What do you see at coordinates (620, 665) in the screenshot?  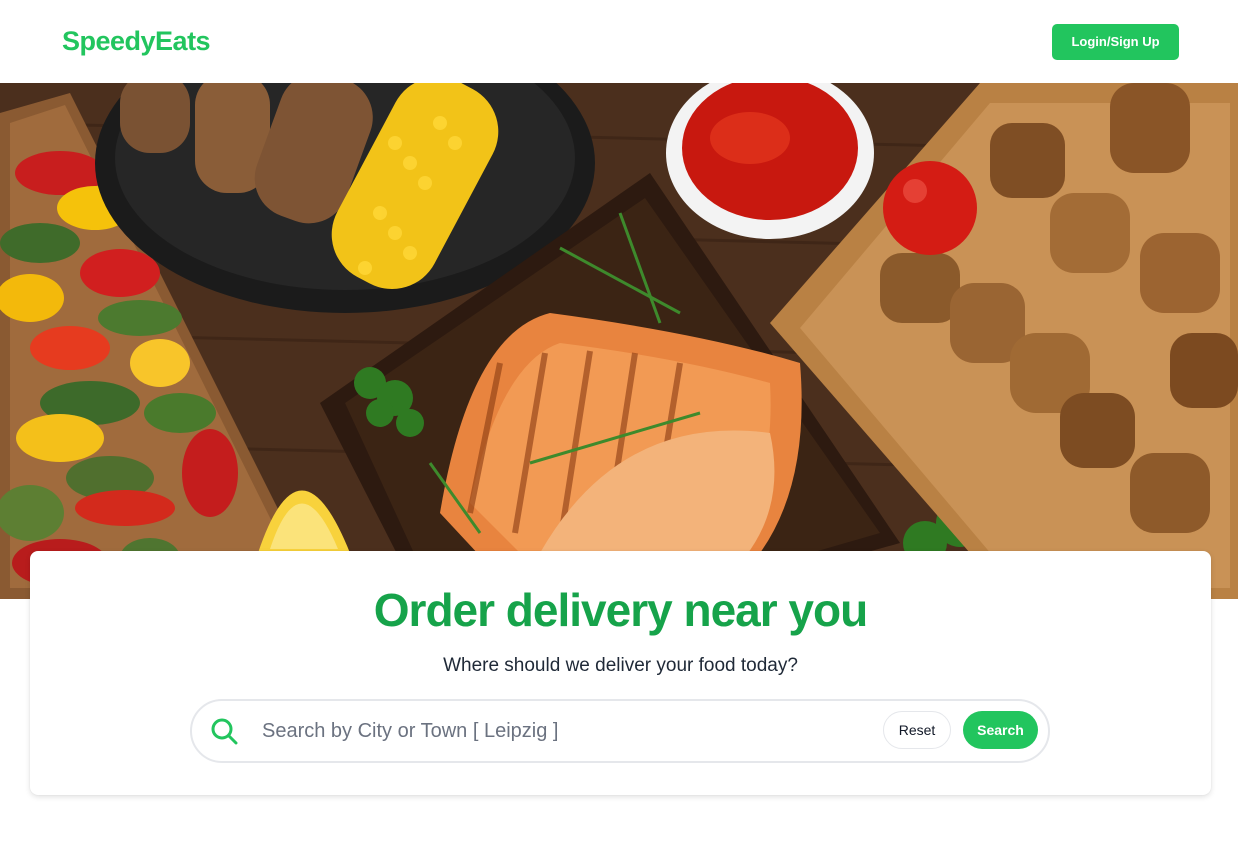 I see `page-subtitle: Where should we deliver your food today?` at bounding box center [620, 665].